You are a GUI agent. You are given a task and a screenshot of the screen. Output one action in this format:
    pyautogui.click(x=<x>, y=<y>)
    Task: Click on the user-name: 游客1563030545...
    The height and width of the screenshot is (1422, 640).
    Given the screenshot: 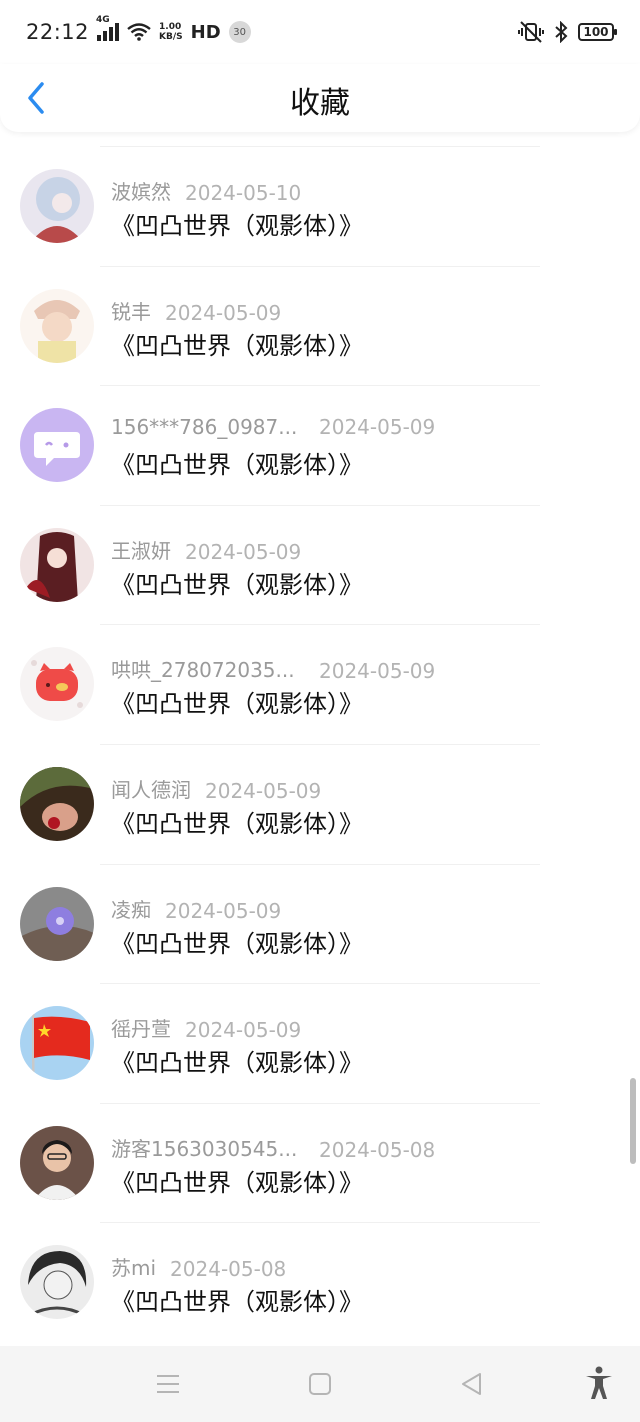 What is the action you would take?
    pyautogui.click(x=204, y=1148)
    